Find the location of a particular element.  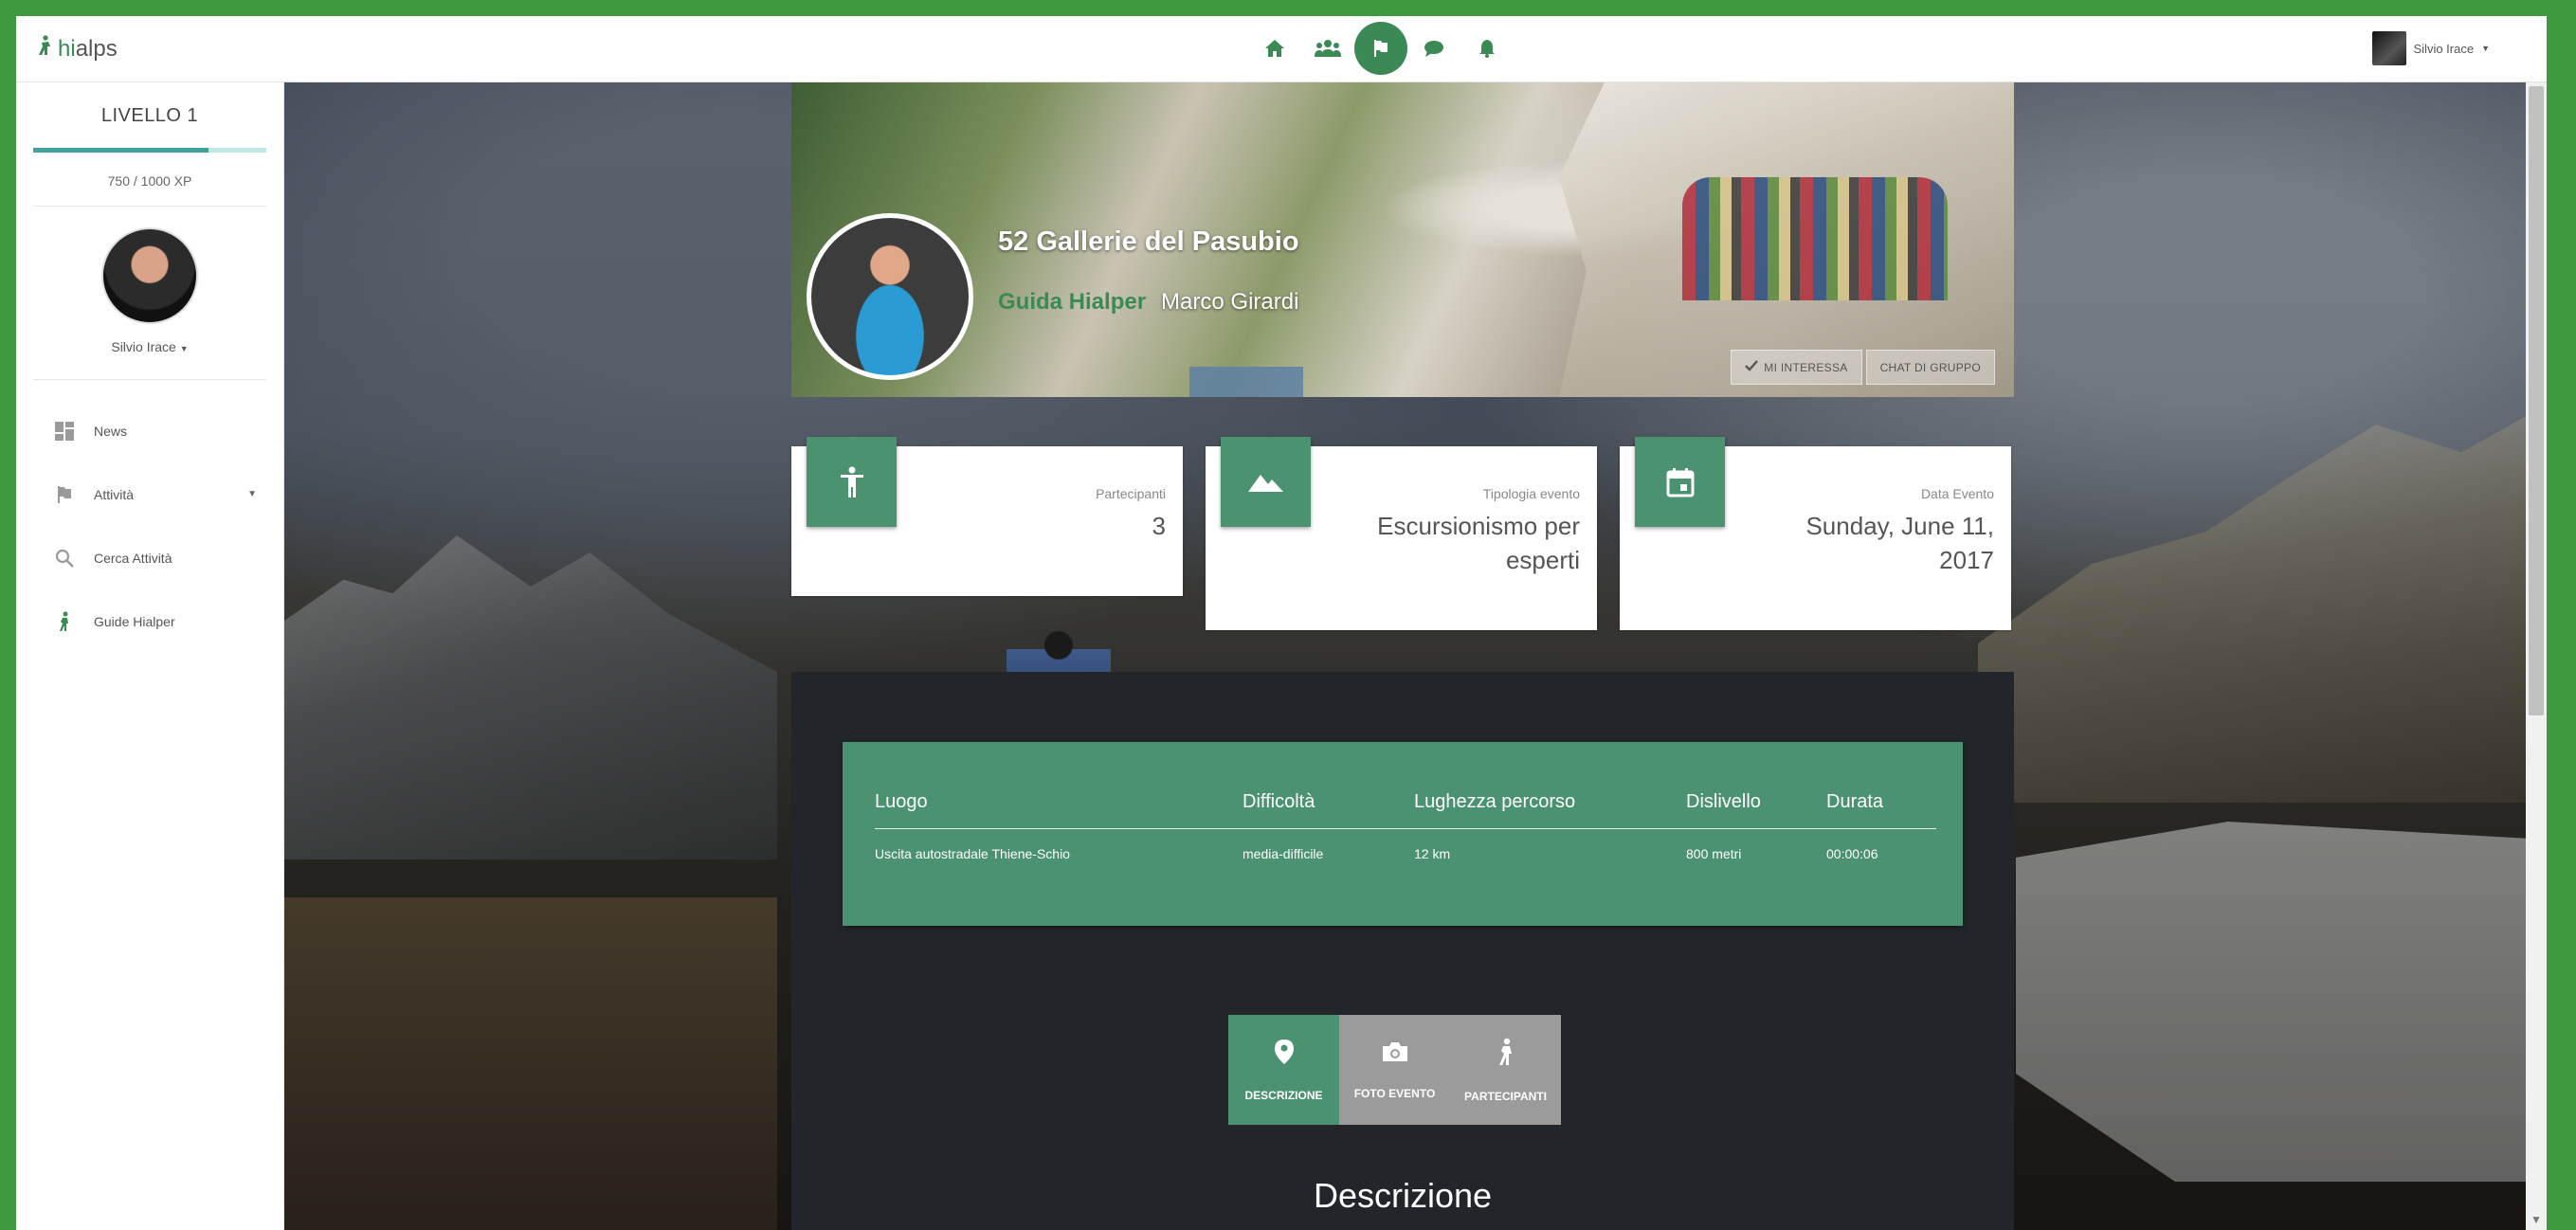

tab-label: PARTECIPANTI is located at coordinates (1505, 1096).